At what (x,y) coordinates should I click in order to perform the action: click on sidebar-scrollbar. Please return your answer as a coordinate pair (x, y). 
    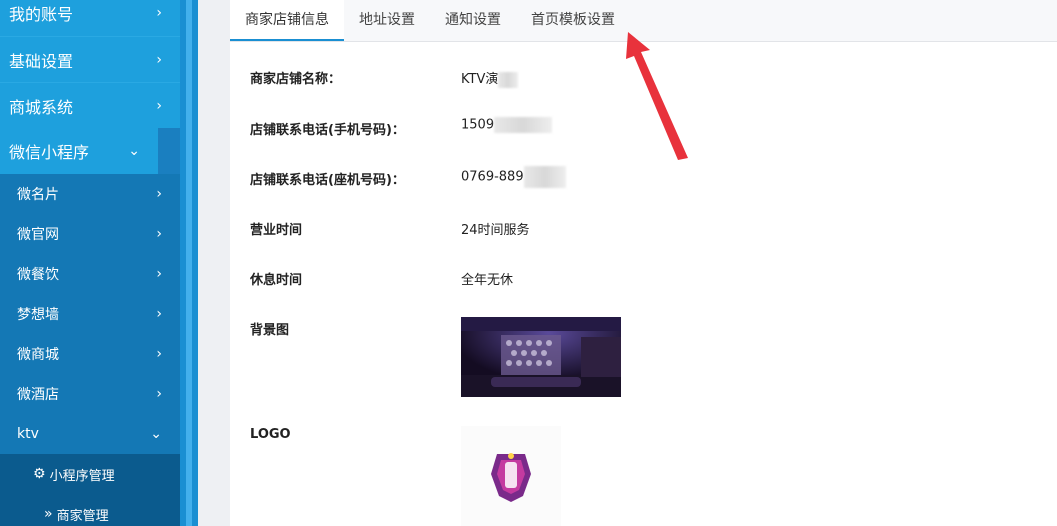
    Looking at the image, I should click on (189, 263).